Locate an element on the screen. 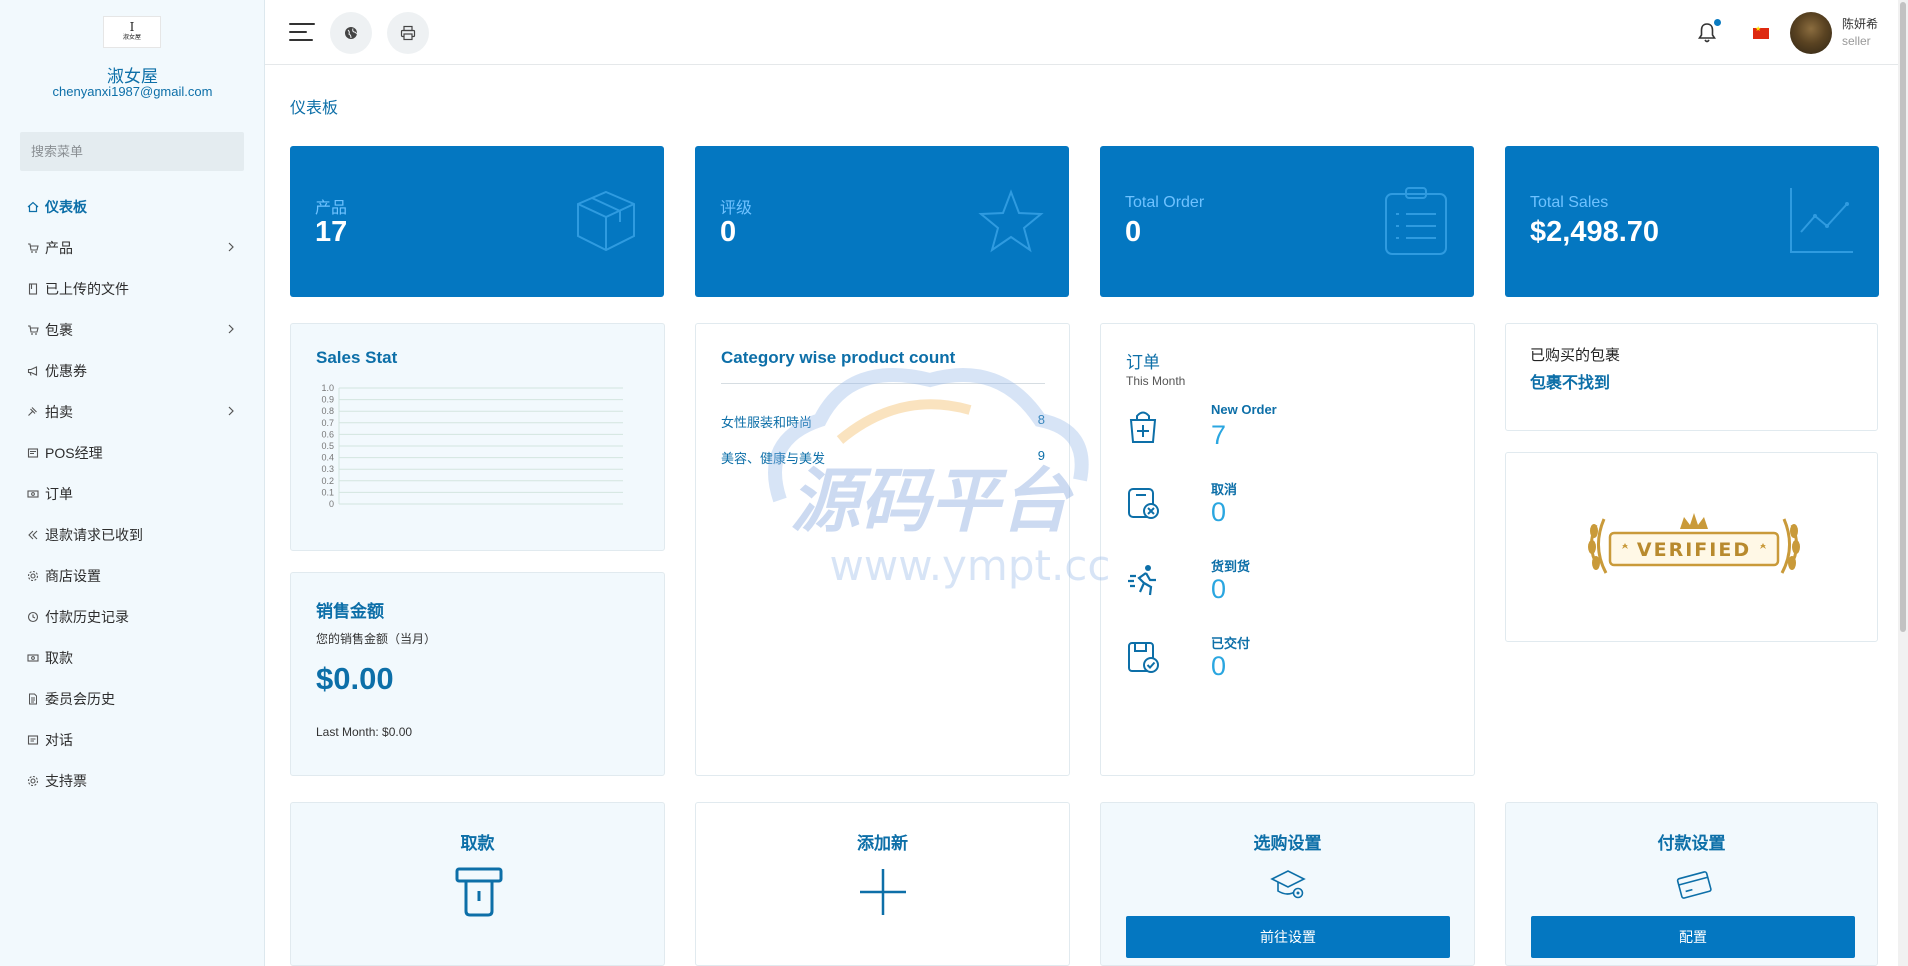 This screenshot has height=966, width=1908. stat-card-total-sales: Total Sales $2,498.70 is located at coordinates (1692, 221).